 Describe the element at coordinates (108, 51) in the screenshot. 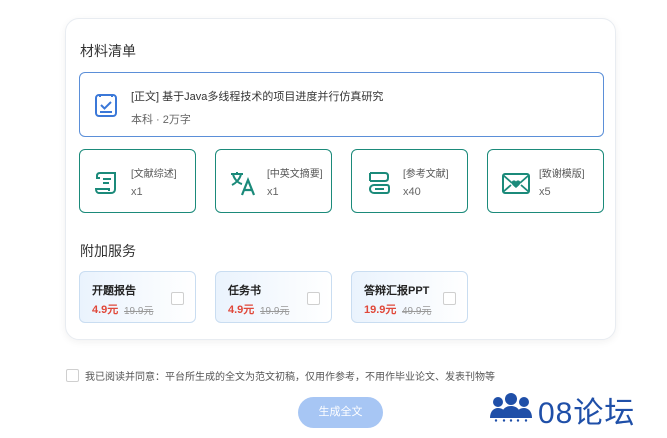

I see `materials-title: 材料清单` at that location.